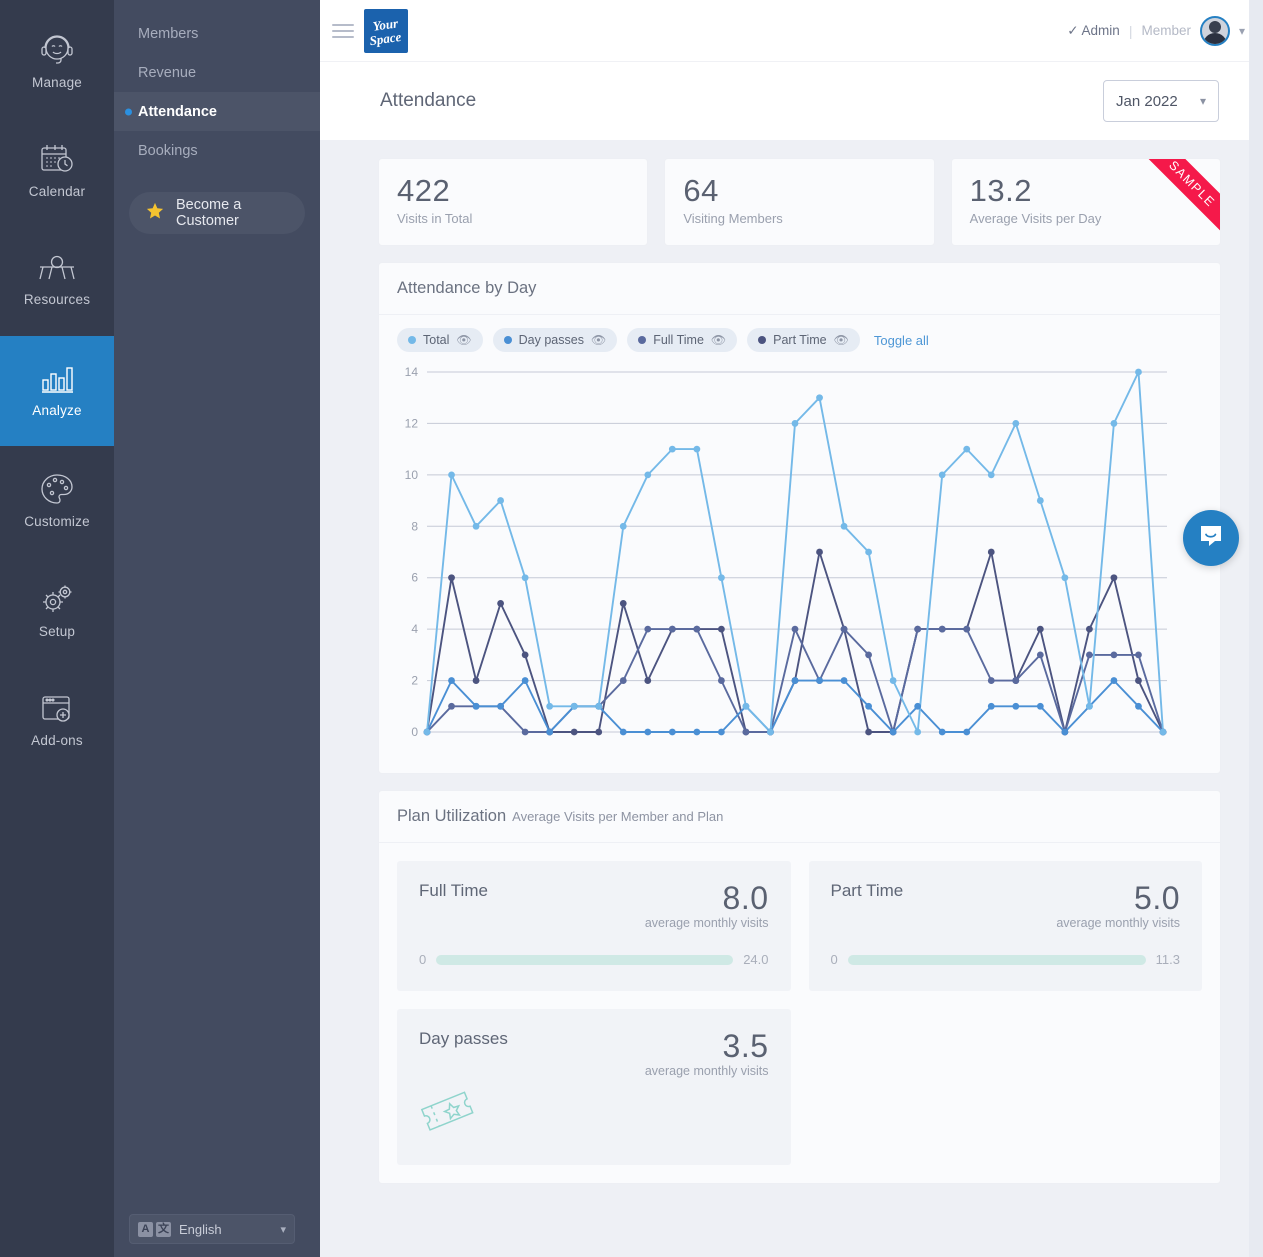 Image resolution: width=1263 pixels, height=1257 pixels. I want to click on topbar-right: ✓ Admin | Member ▾, so click(1156, 30).